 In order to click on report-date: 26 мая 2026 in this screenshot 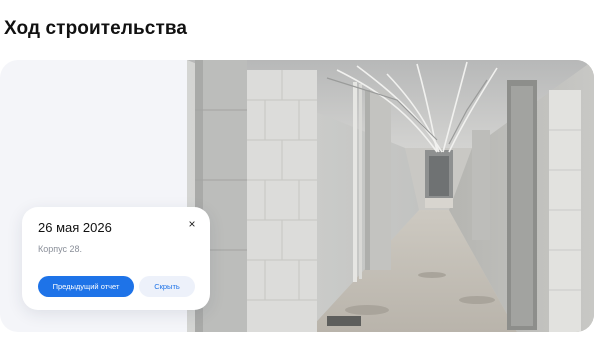, I will do `click(75, 227)`.